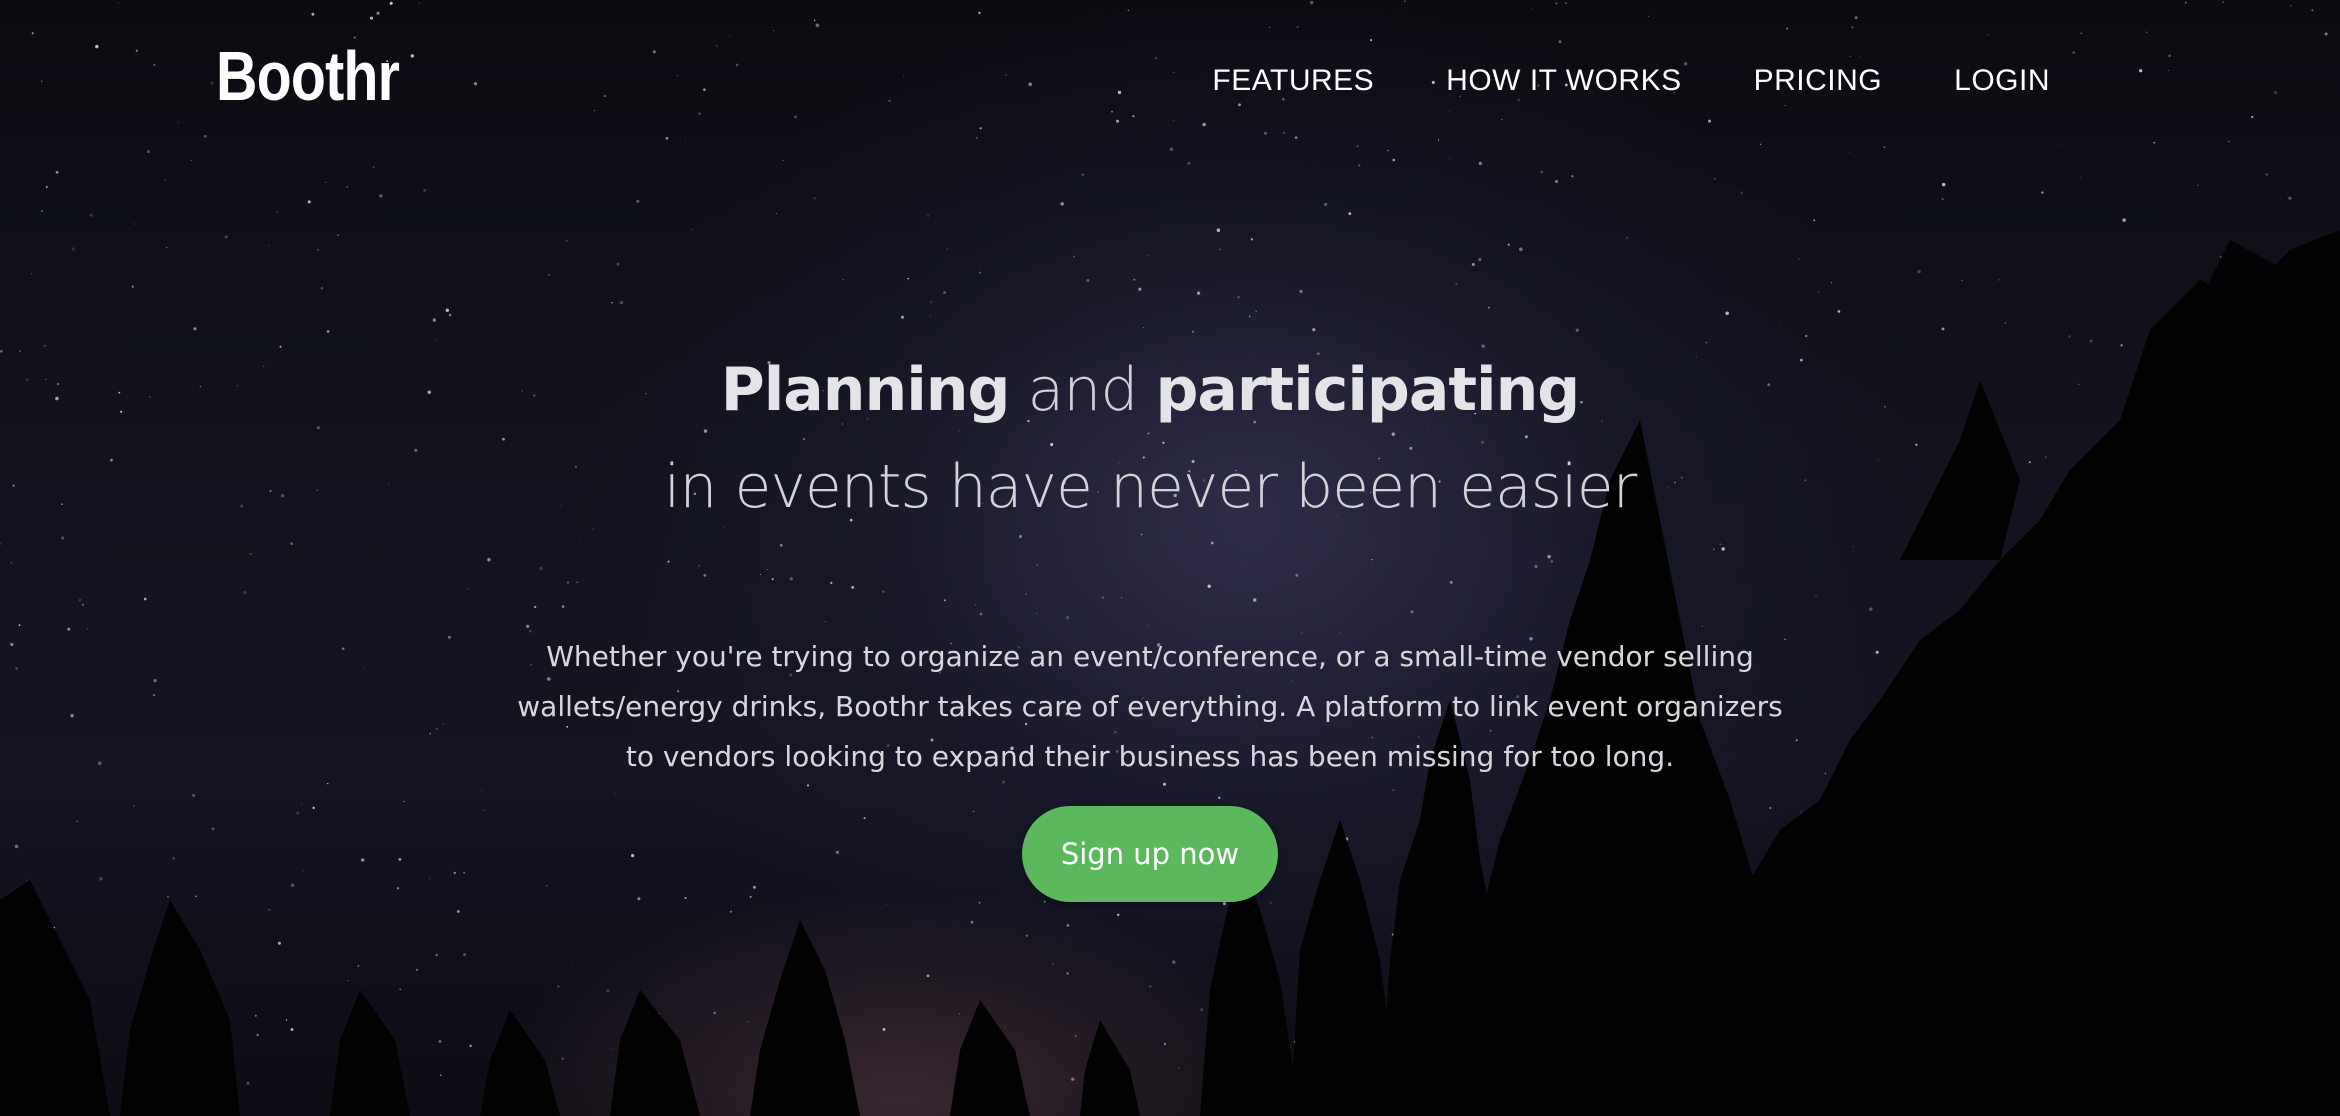 Image resolution: width=2340 pixels, height=1116 pixels. I want to click on main-nav: FEATURES HOW IT WORKS PRICING LOGIN, so click(1631, 81).